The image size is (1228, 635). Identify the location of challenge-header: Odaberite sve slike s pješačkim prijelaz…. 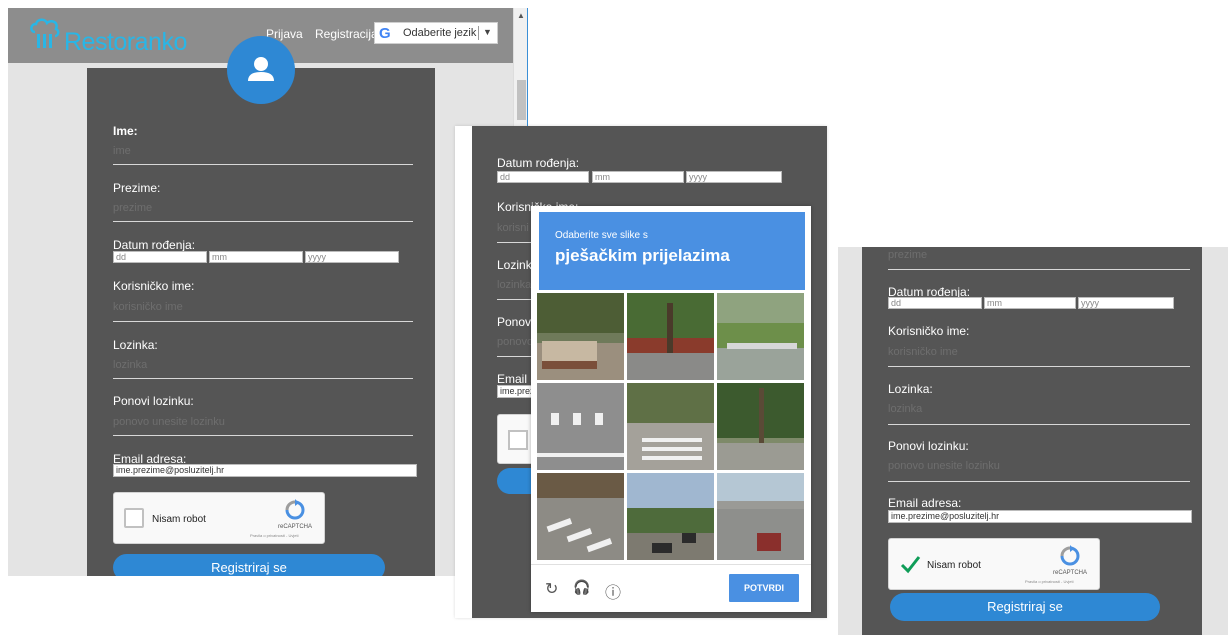
(672, 251).